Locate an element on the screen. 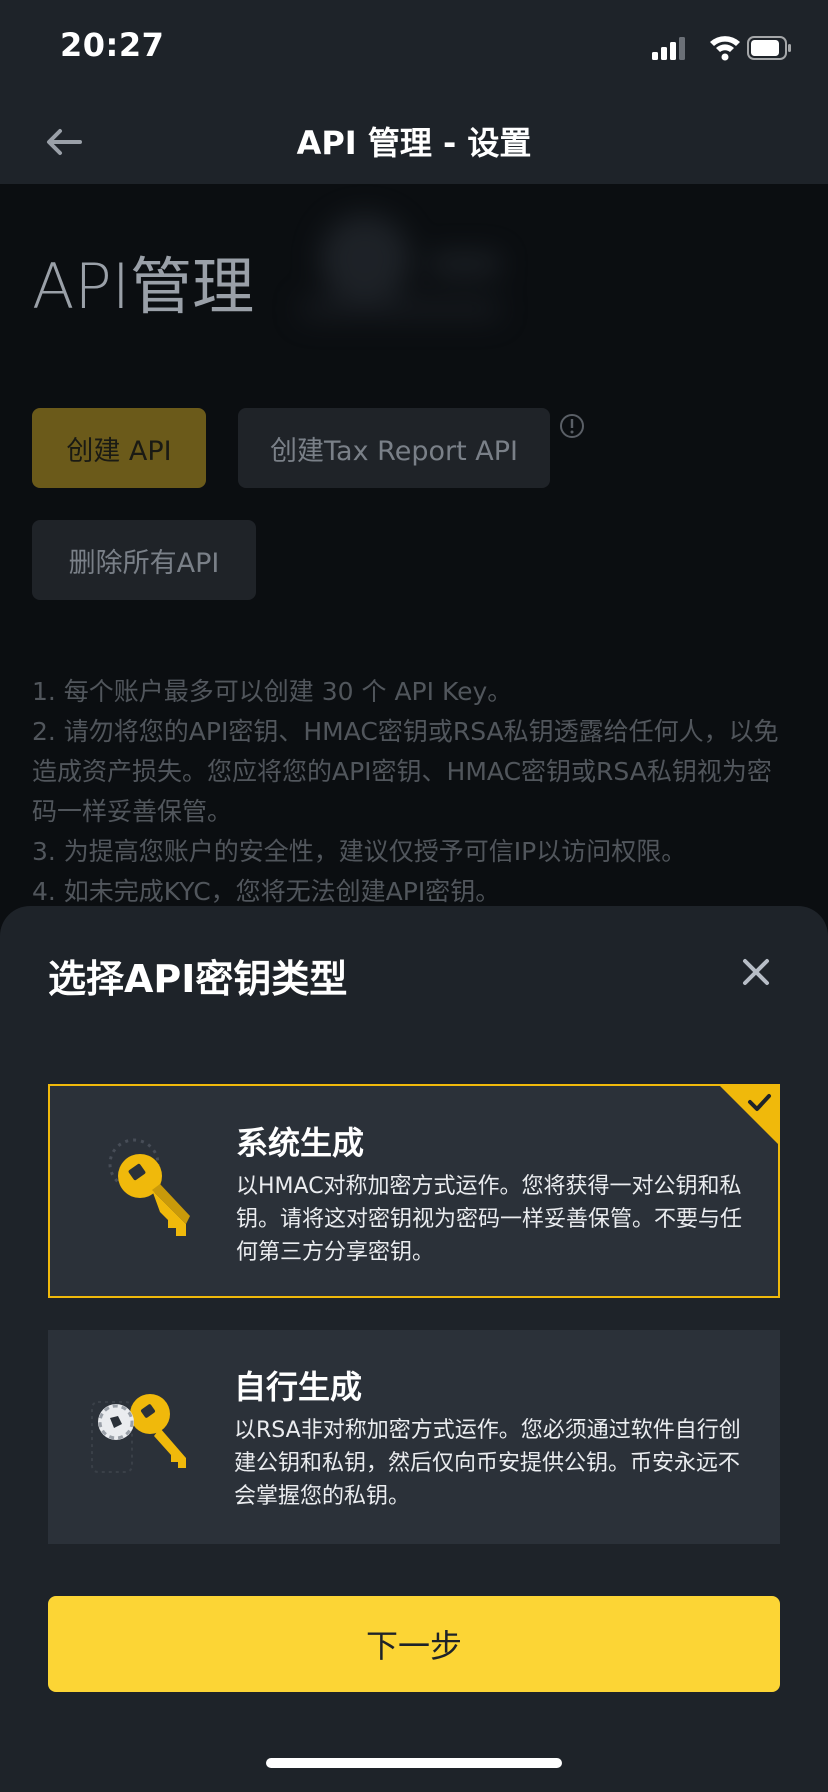 The width and height of the screenshot is (828, 1792). note-item: 3. 为提高您账户的安全性，建议仅授予可信IP以访问权限。 is located at coordinates (359, 851).